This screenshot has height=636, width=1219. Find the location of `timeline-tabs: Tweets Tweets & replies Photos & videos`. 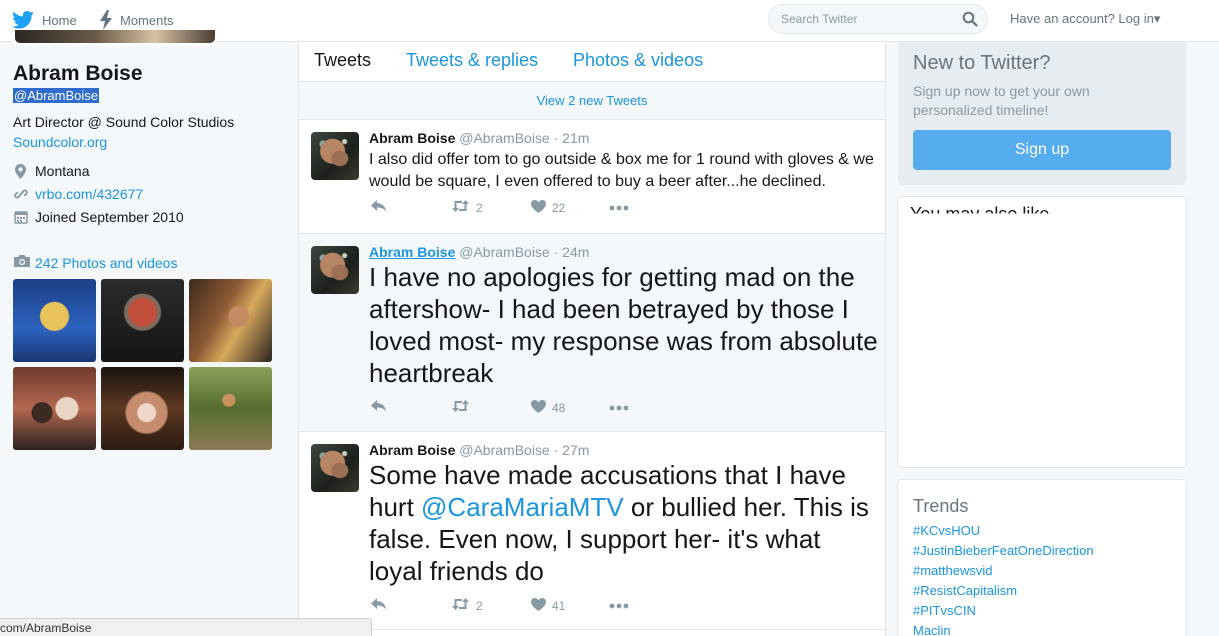

timeline-tabs: Tweets Tweets & replies Photos & videos is located at coordinates (592, 62).